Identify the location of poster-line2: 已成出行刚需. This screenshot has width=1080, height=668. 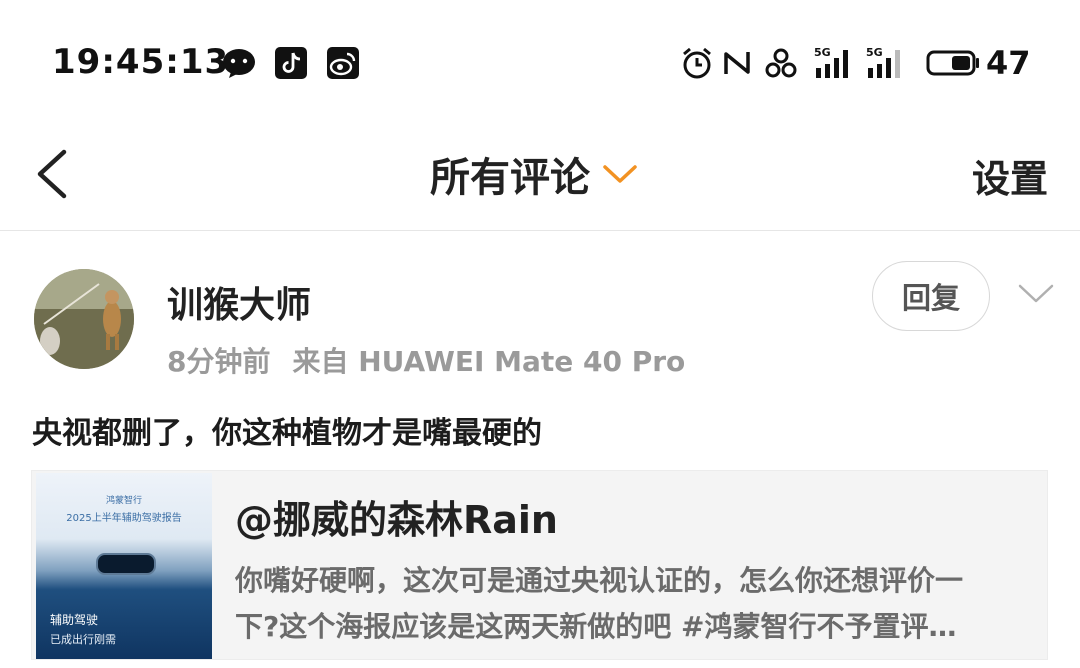
(83, 639).